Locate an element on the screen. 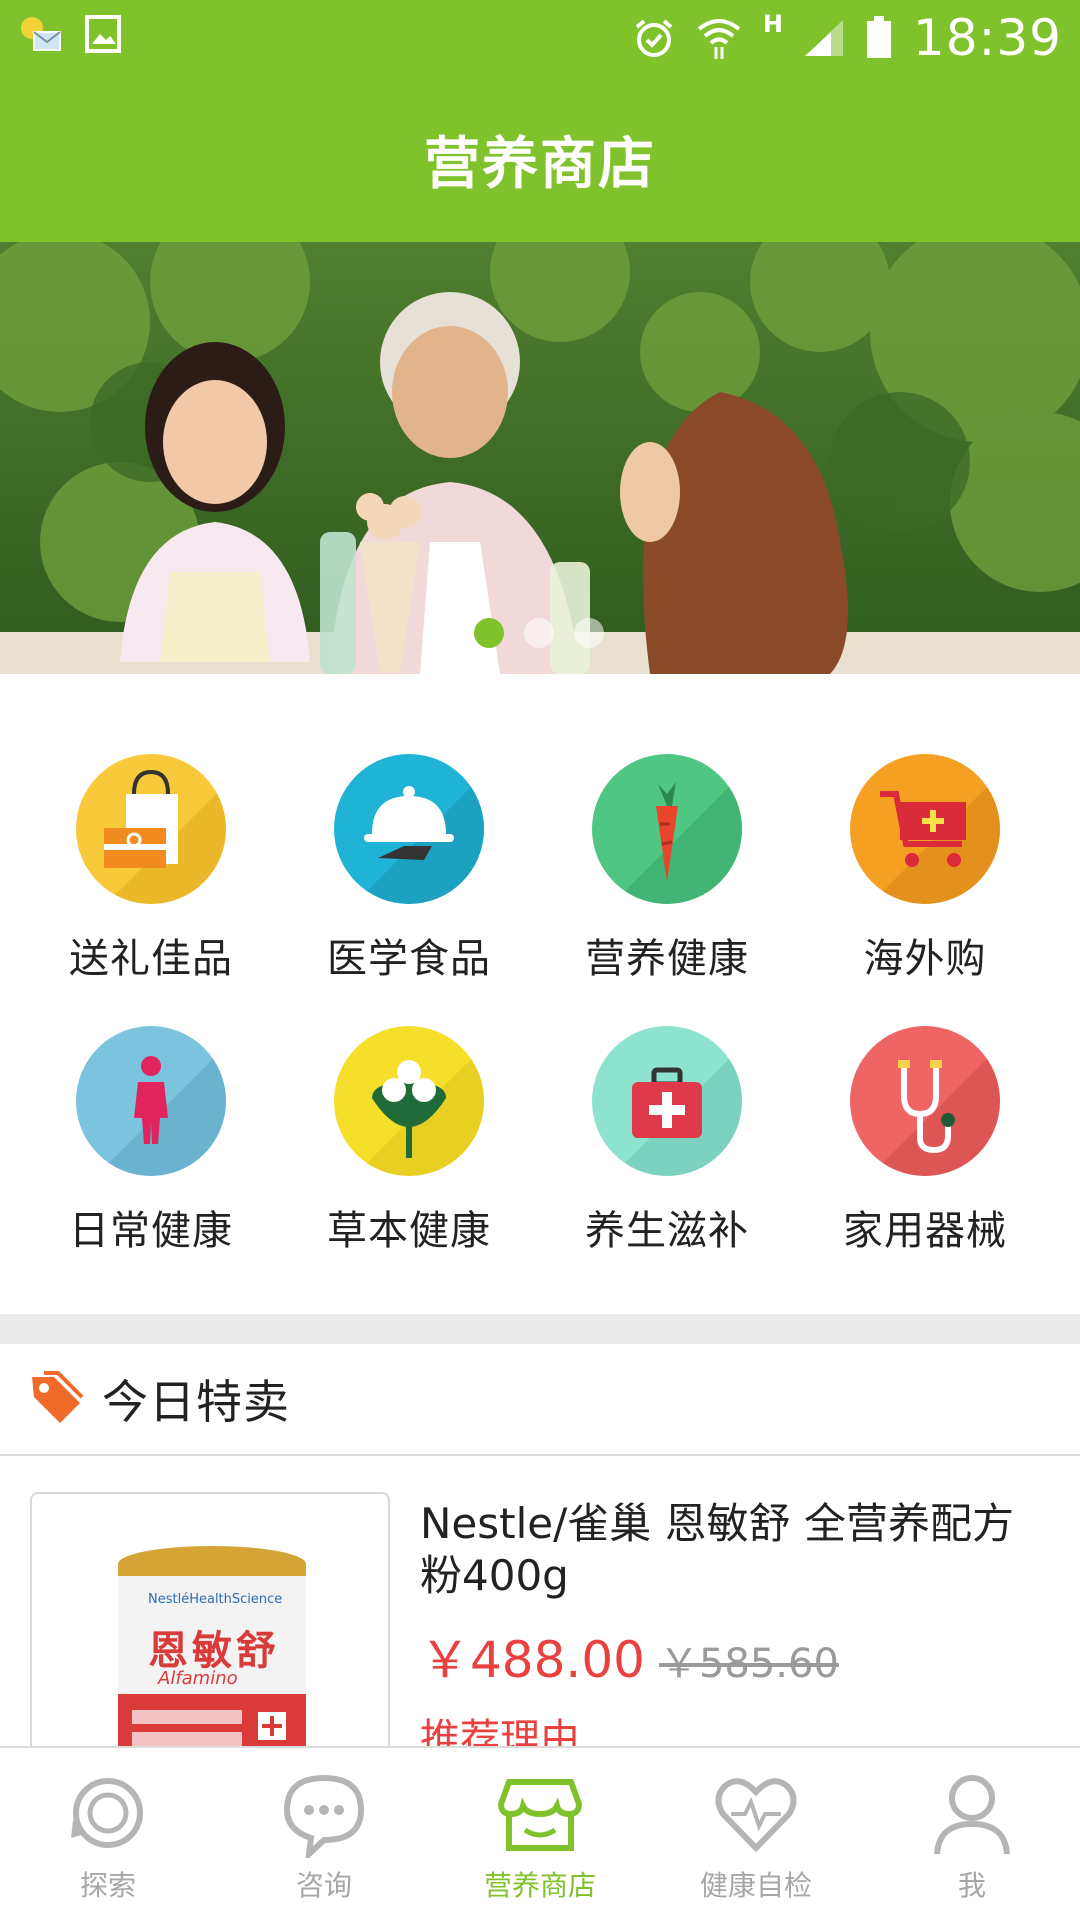 The height and width of the screenshot is (1920, 1080). package-brand: NestléHealthScience is located at coordinates (215, 1599).